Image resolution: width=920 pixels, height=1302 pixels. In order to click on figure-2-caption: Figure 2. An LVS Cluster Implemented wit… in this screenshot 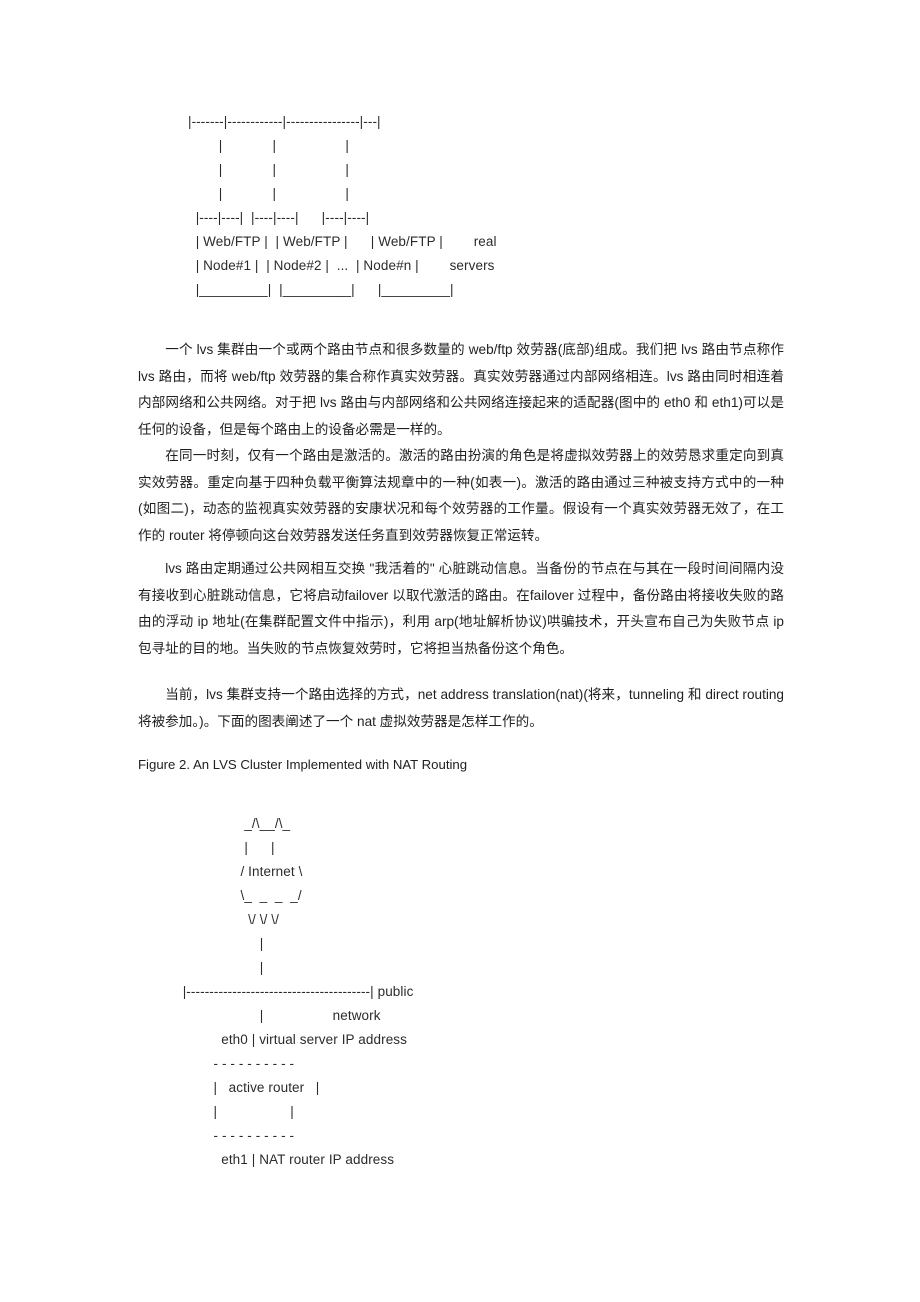, I will do `click(303, 764)`.